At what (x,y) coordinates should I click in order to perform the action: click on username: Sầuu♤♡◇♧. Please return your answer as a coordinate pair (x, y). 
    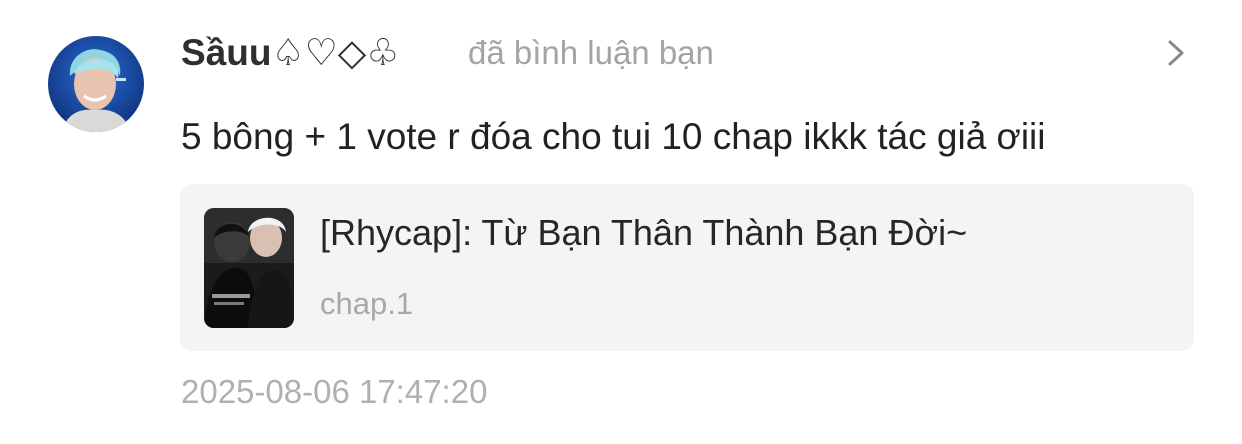
    Looking at the image, I should click on (290, 53).